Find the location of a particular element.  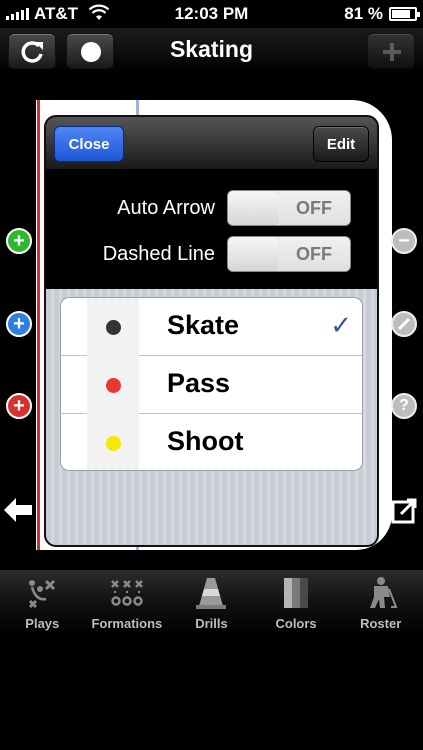

close-button: Close is located at coordinates (89, 144).